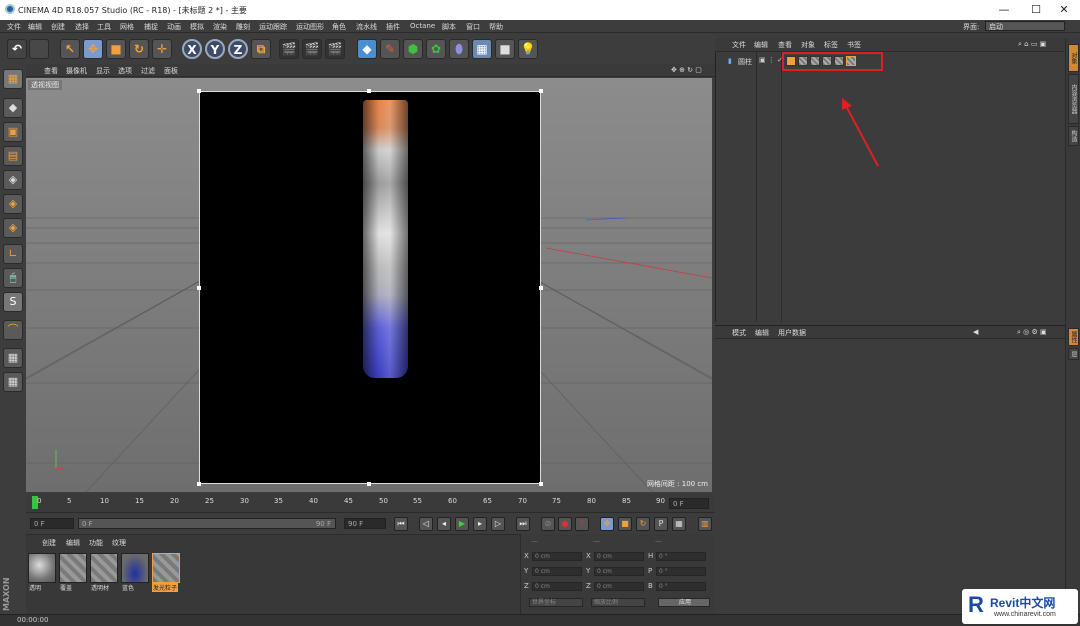 This screenshot has width=1080, height=626. What do you see at coordinates (761, 45) in the screenshot?
I see `obj-menu-edit: 编辑` at bounding box center [761, 45].